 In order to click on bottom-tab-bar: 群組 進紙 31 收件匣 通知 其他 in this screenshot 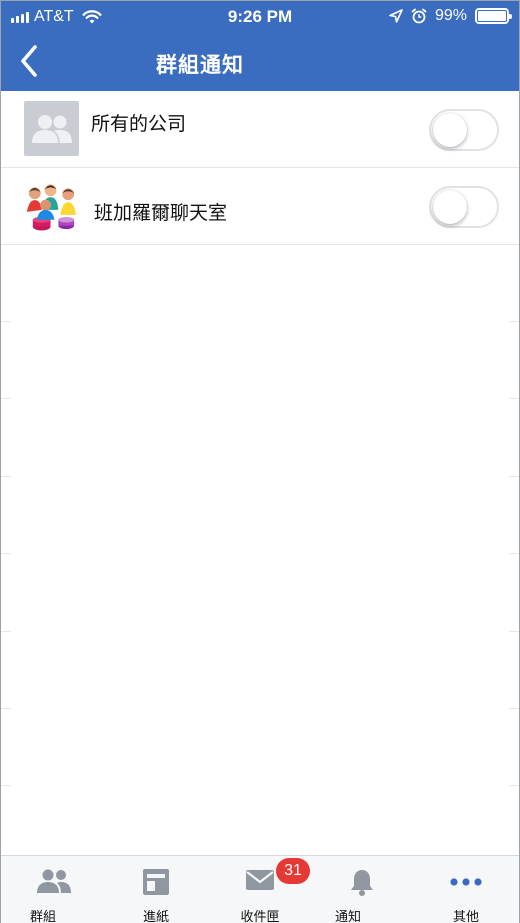, I will do `click(260, 889)`.